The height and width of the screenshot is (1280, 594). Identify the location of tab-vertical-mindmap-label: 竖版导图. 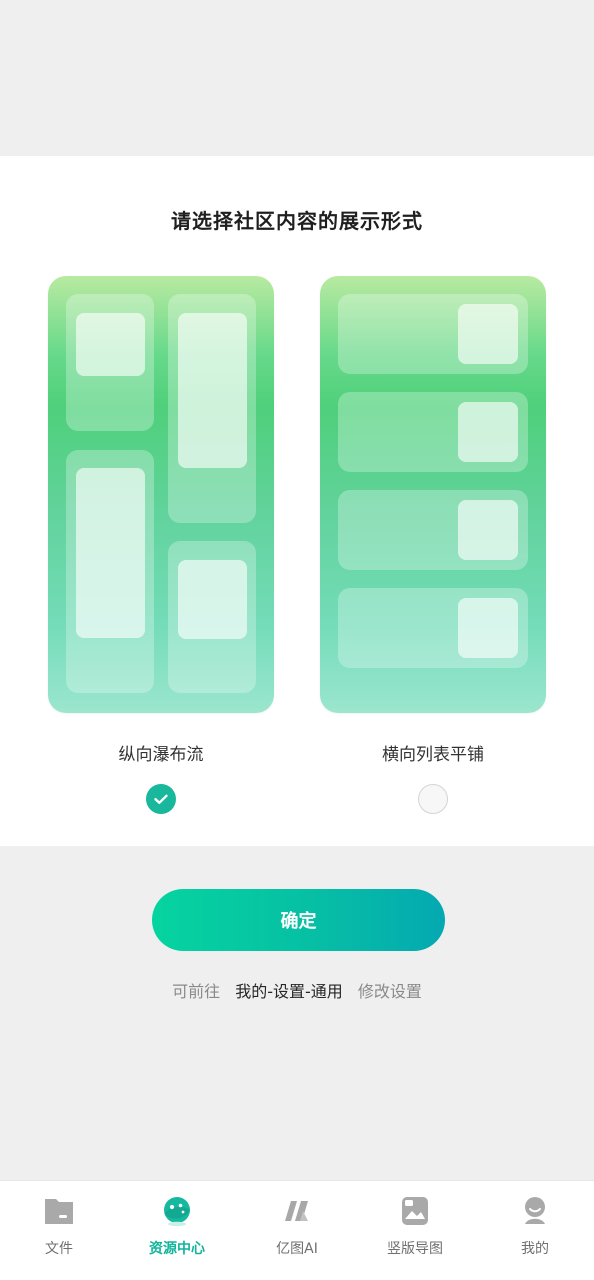
(415, 1249).